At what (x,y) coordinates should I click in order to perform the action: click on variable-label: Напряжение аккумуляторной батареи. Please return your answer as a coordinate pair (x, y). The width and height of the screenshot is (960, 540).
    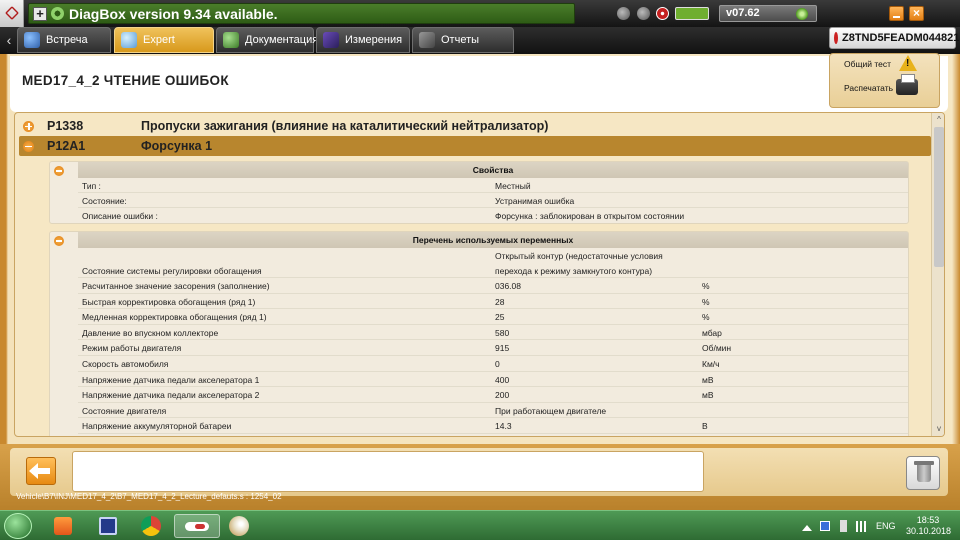
    Looking at the image, I should click on (157, 426).